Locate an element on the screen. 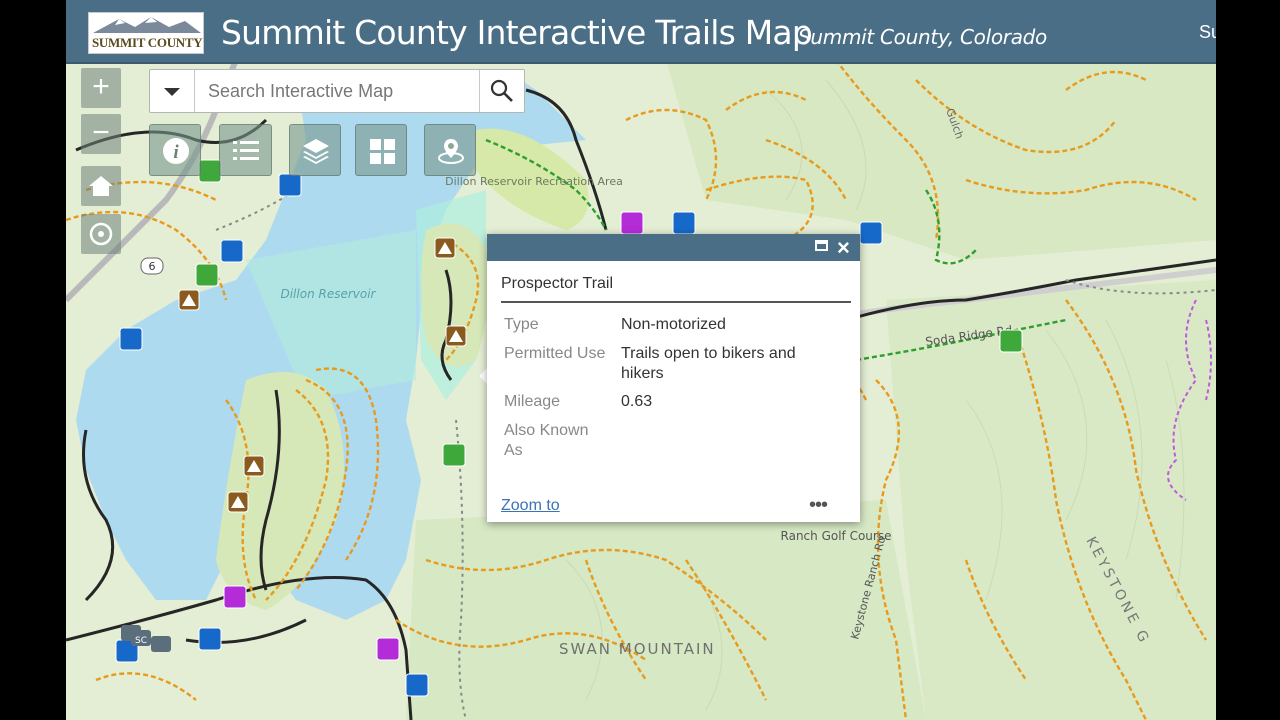  field-value-mileage: 0.63 is located at coordinates (637, 401).